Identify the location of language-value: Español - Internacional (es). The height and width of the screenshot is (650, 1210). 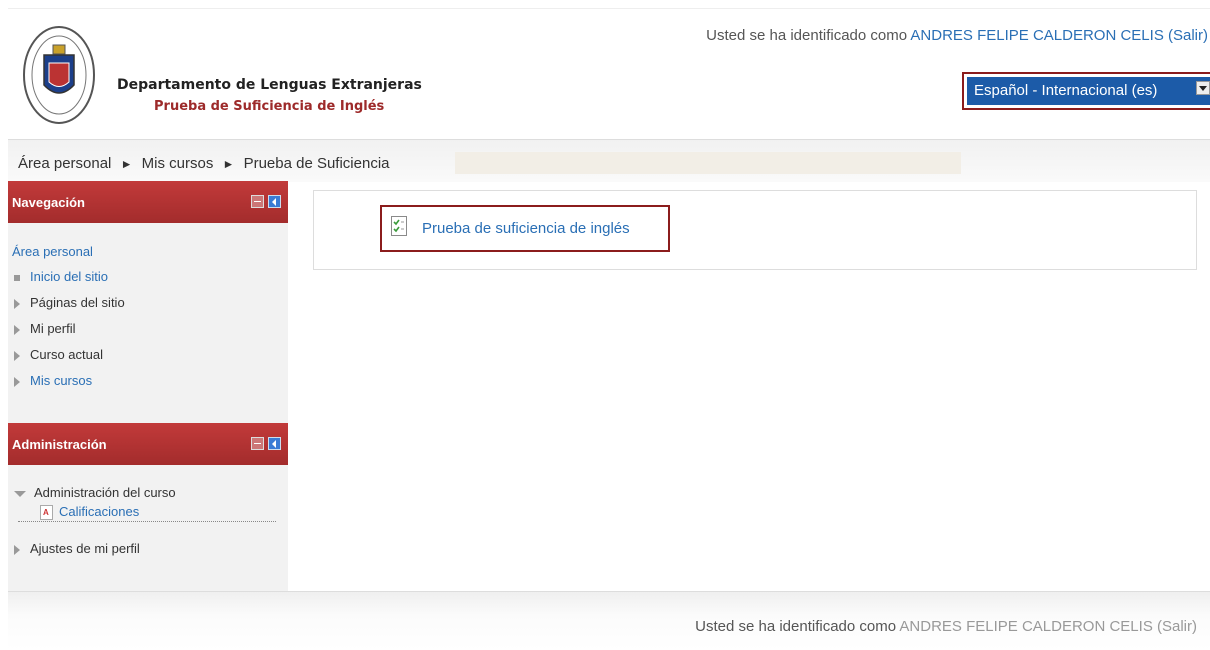
(1088, 91).